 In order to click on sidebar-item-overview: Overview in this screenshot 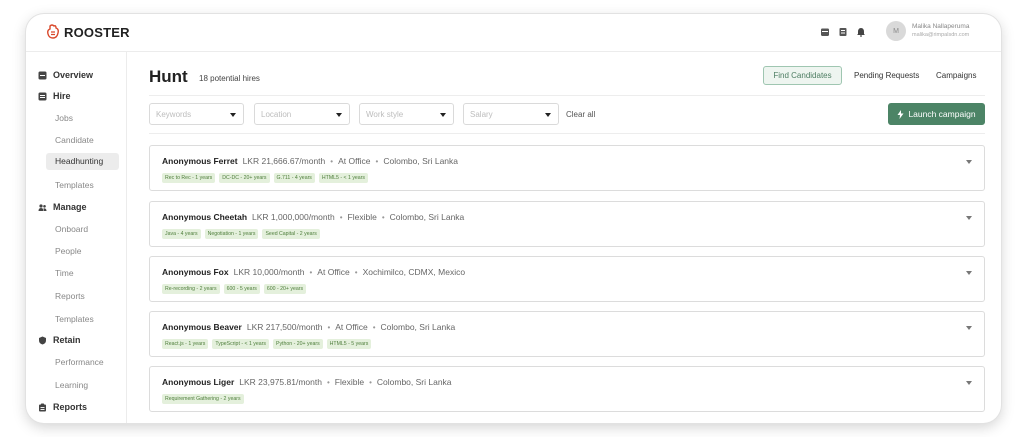, I will do `click(65, 75)`.